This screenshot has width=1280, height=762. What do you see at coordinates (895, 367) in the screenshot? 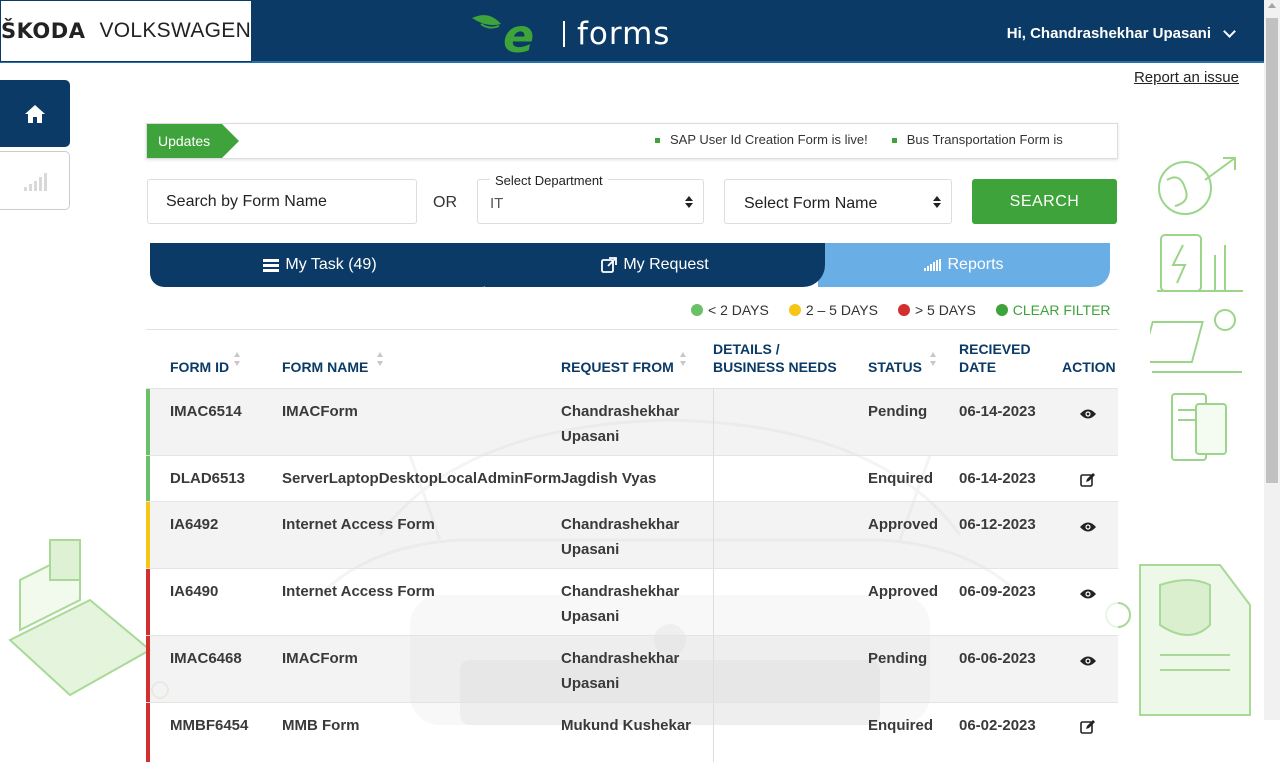
I see `col-status: STATUS` at bounding box center [895, 367].